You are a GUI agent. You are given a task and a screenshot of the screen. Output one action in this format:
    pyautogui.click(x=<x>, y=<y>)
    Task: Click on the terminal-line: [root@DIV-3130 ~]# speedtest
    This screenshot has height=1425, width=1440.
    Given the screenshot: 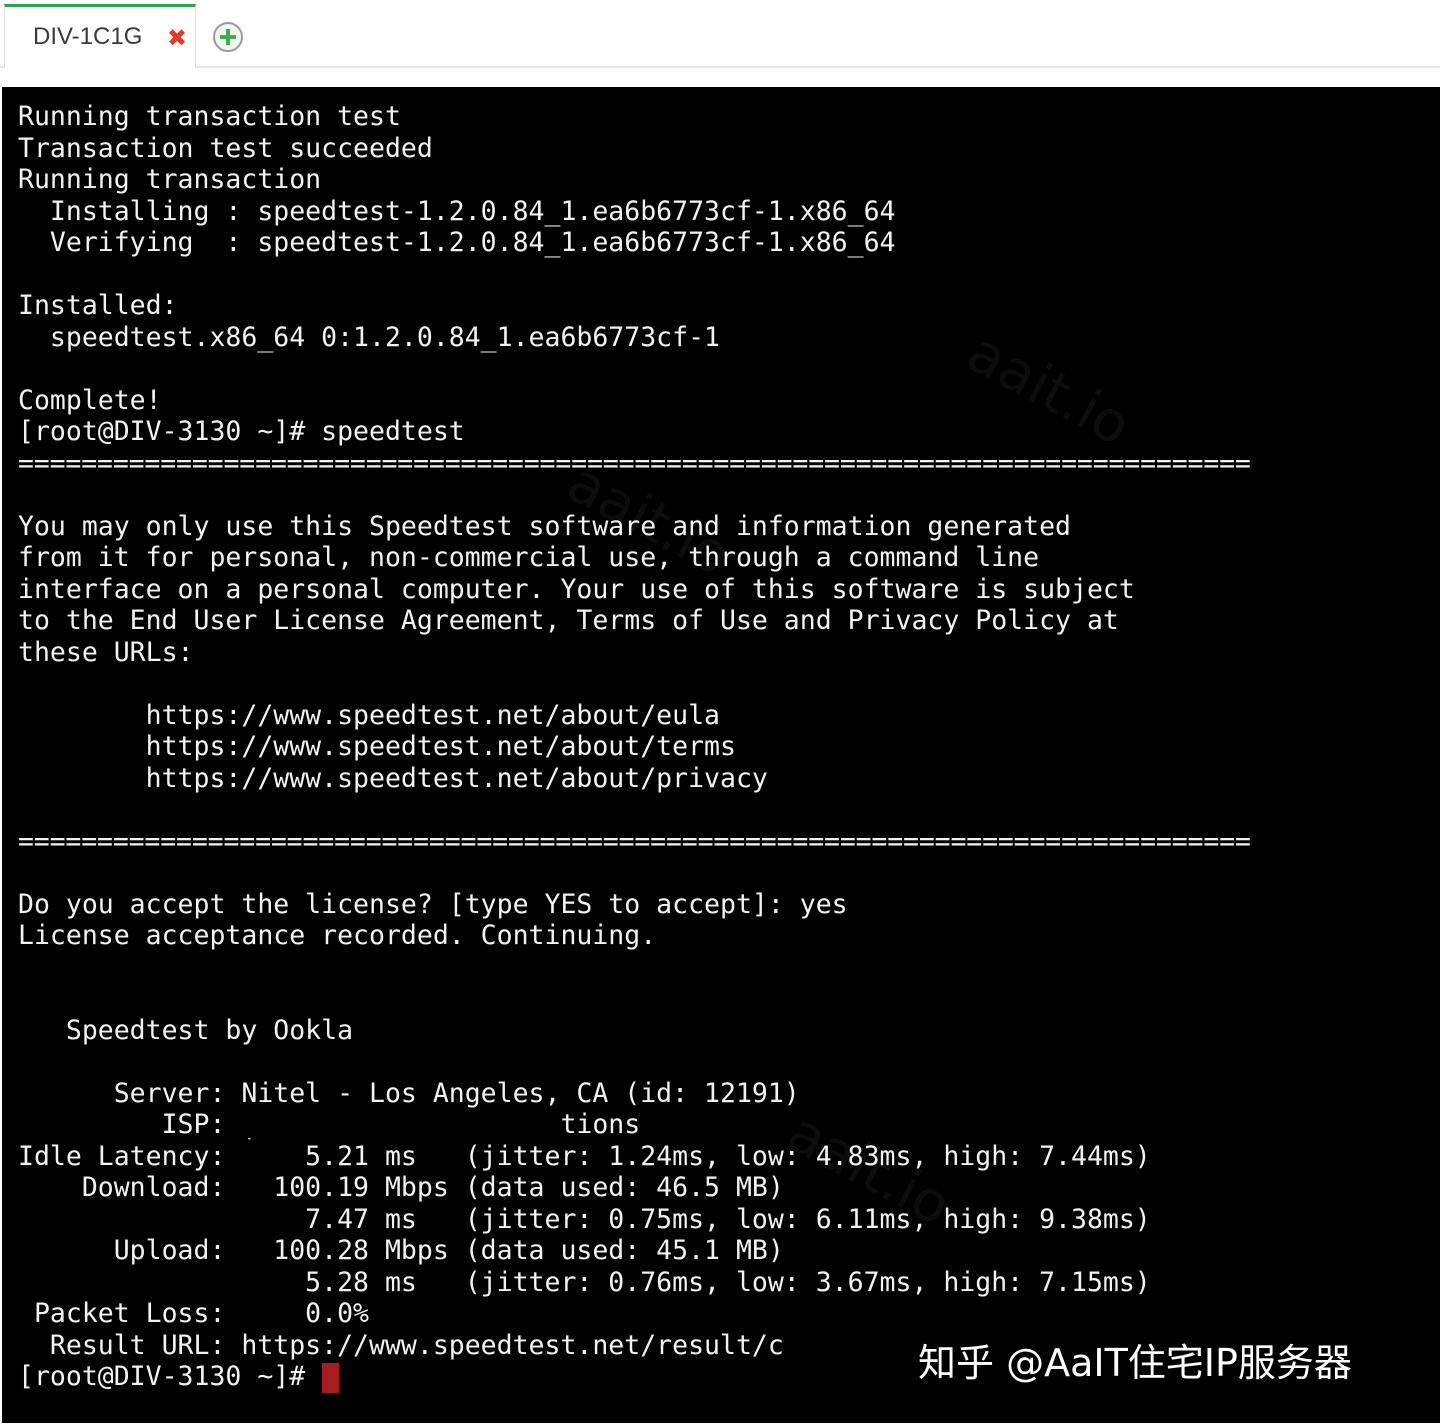 What is the action you would take?
    pyautogui.click(x=241, y=431)
    